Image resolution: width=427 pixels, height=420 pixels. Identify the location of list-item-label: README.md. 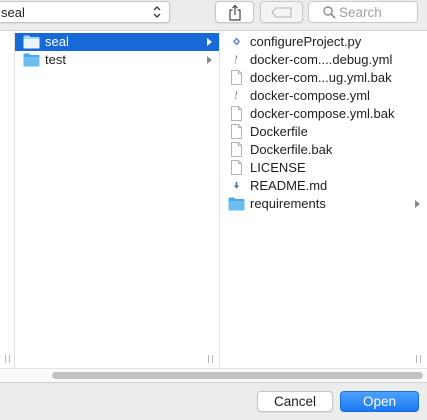
(289, 185).